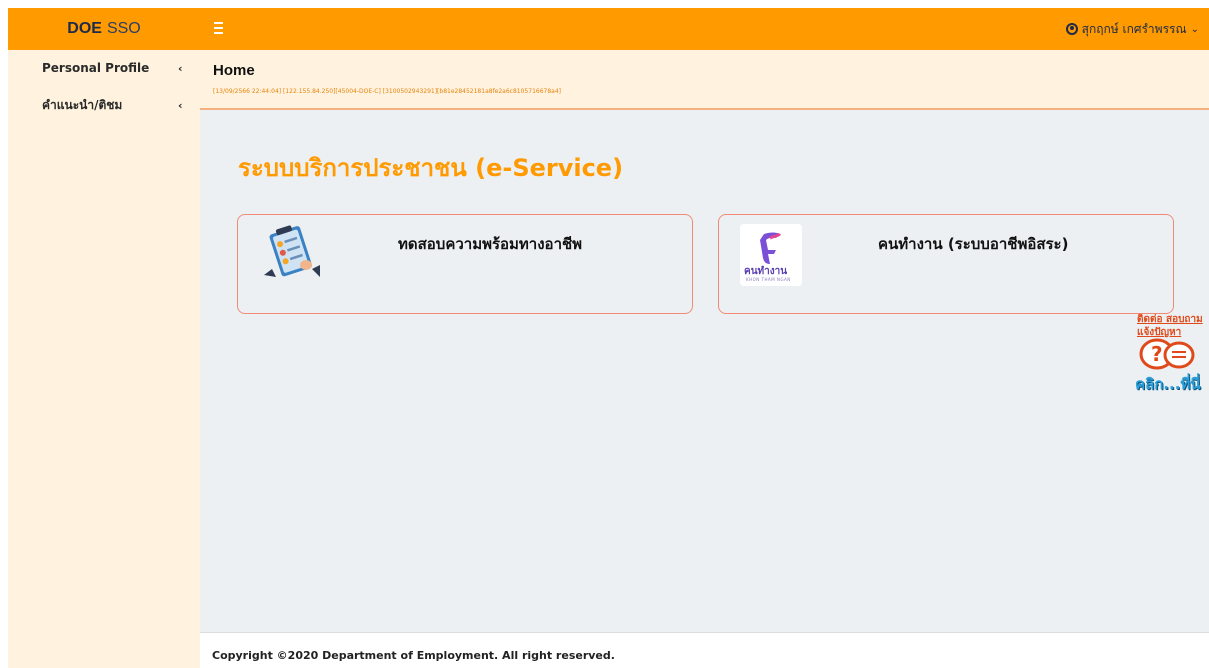 Image resolution: width=1209 pixels, height=668 pixels. I want to click on service-title: ระบบบริการประชาชน (e-Service), so click(431, 168).